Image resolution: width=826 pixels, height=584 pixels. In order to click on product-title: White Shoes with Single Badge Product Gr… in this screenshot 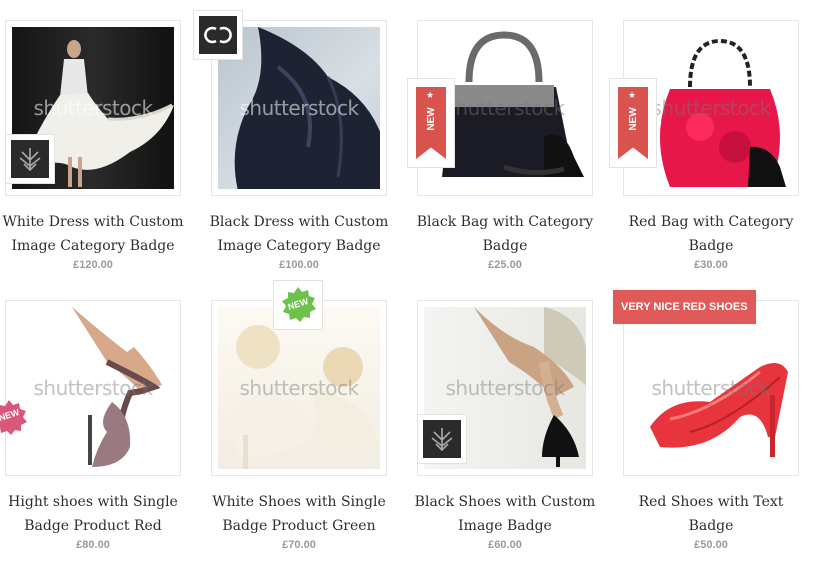, I will do `click(299, 514)`.